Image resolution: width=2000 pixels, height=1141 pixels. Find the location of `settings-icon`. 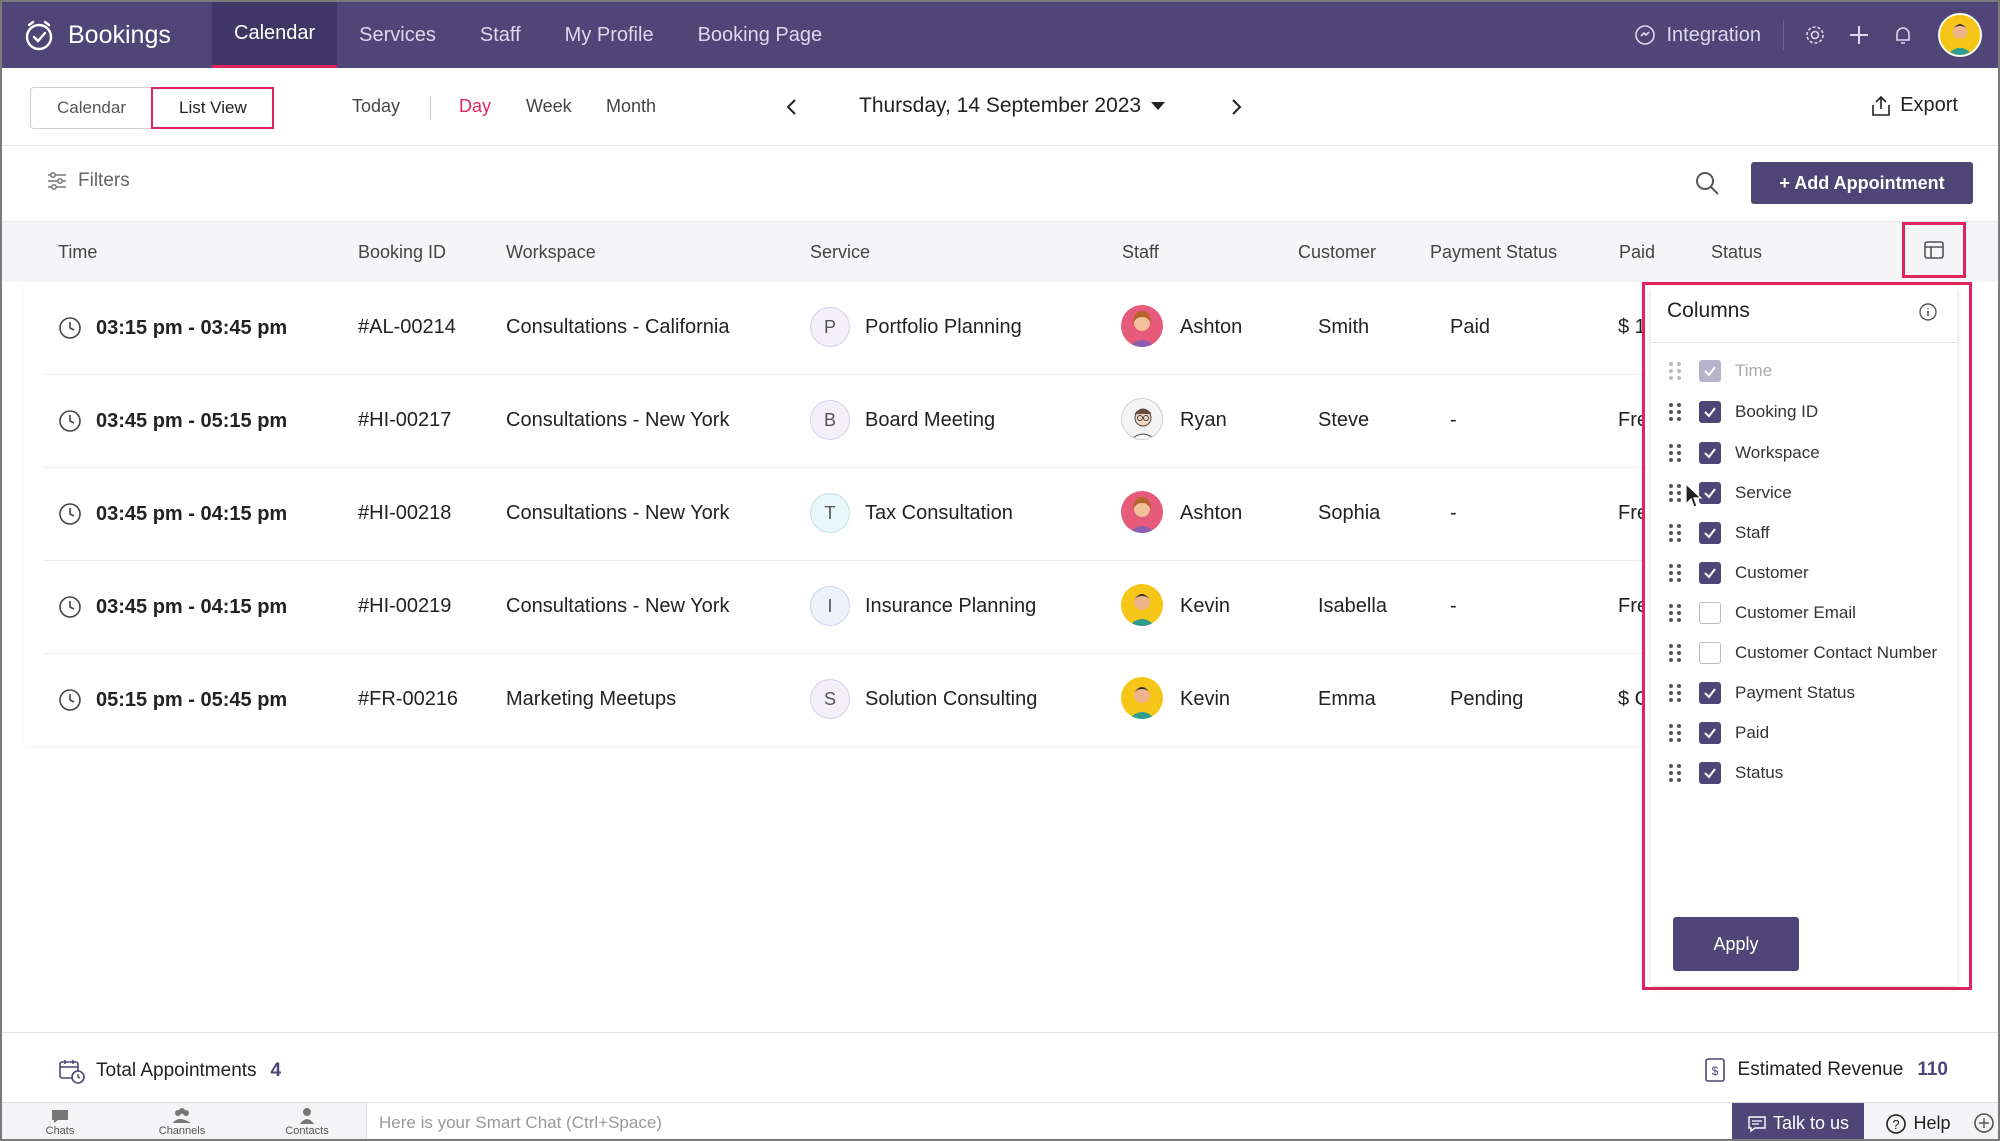

settings-icon is located at coordinates (1815, 35).